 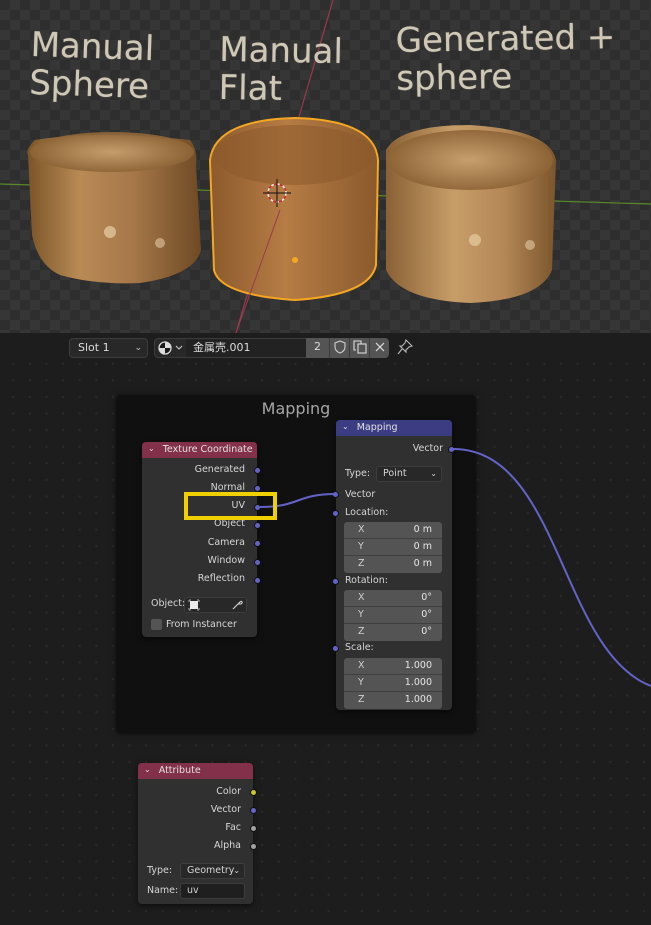 I want to click on socket-normal, so click(x=257, y=488).